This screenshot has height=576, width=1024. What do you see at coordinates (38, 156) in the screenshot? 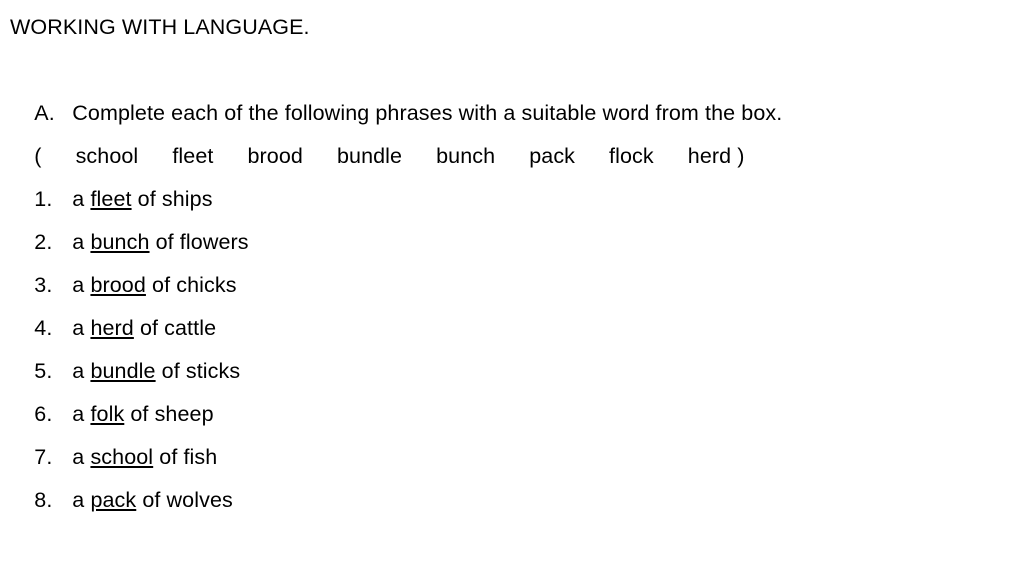
I see `word-bank-open-paren: (` at bounding box center [38, 156].